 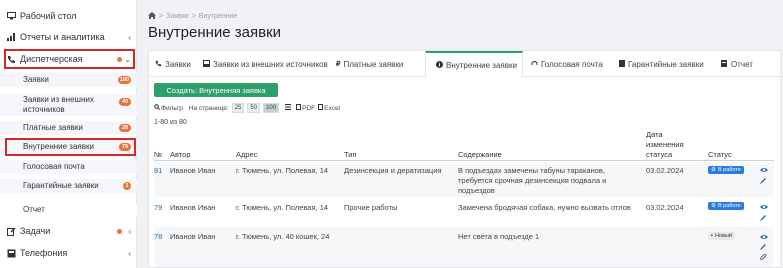 What do you see at coordinates (254, 108) in the screenshot?
I see `page-size-50: 50` at bounding box center [254, 108].